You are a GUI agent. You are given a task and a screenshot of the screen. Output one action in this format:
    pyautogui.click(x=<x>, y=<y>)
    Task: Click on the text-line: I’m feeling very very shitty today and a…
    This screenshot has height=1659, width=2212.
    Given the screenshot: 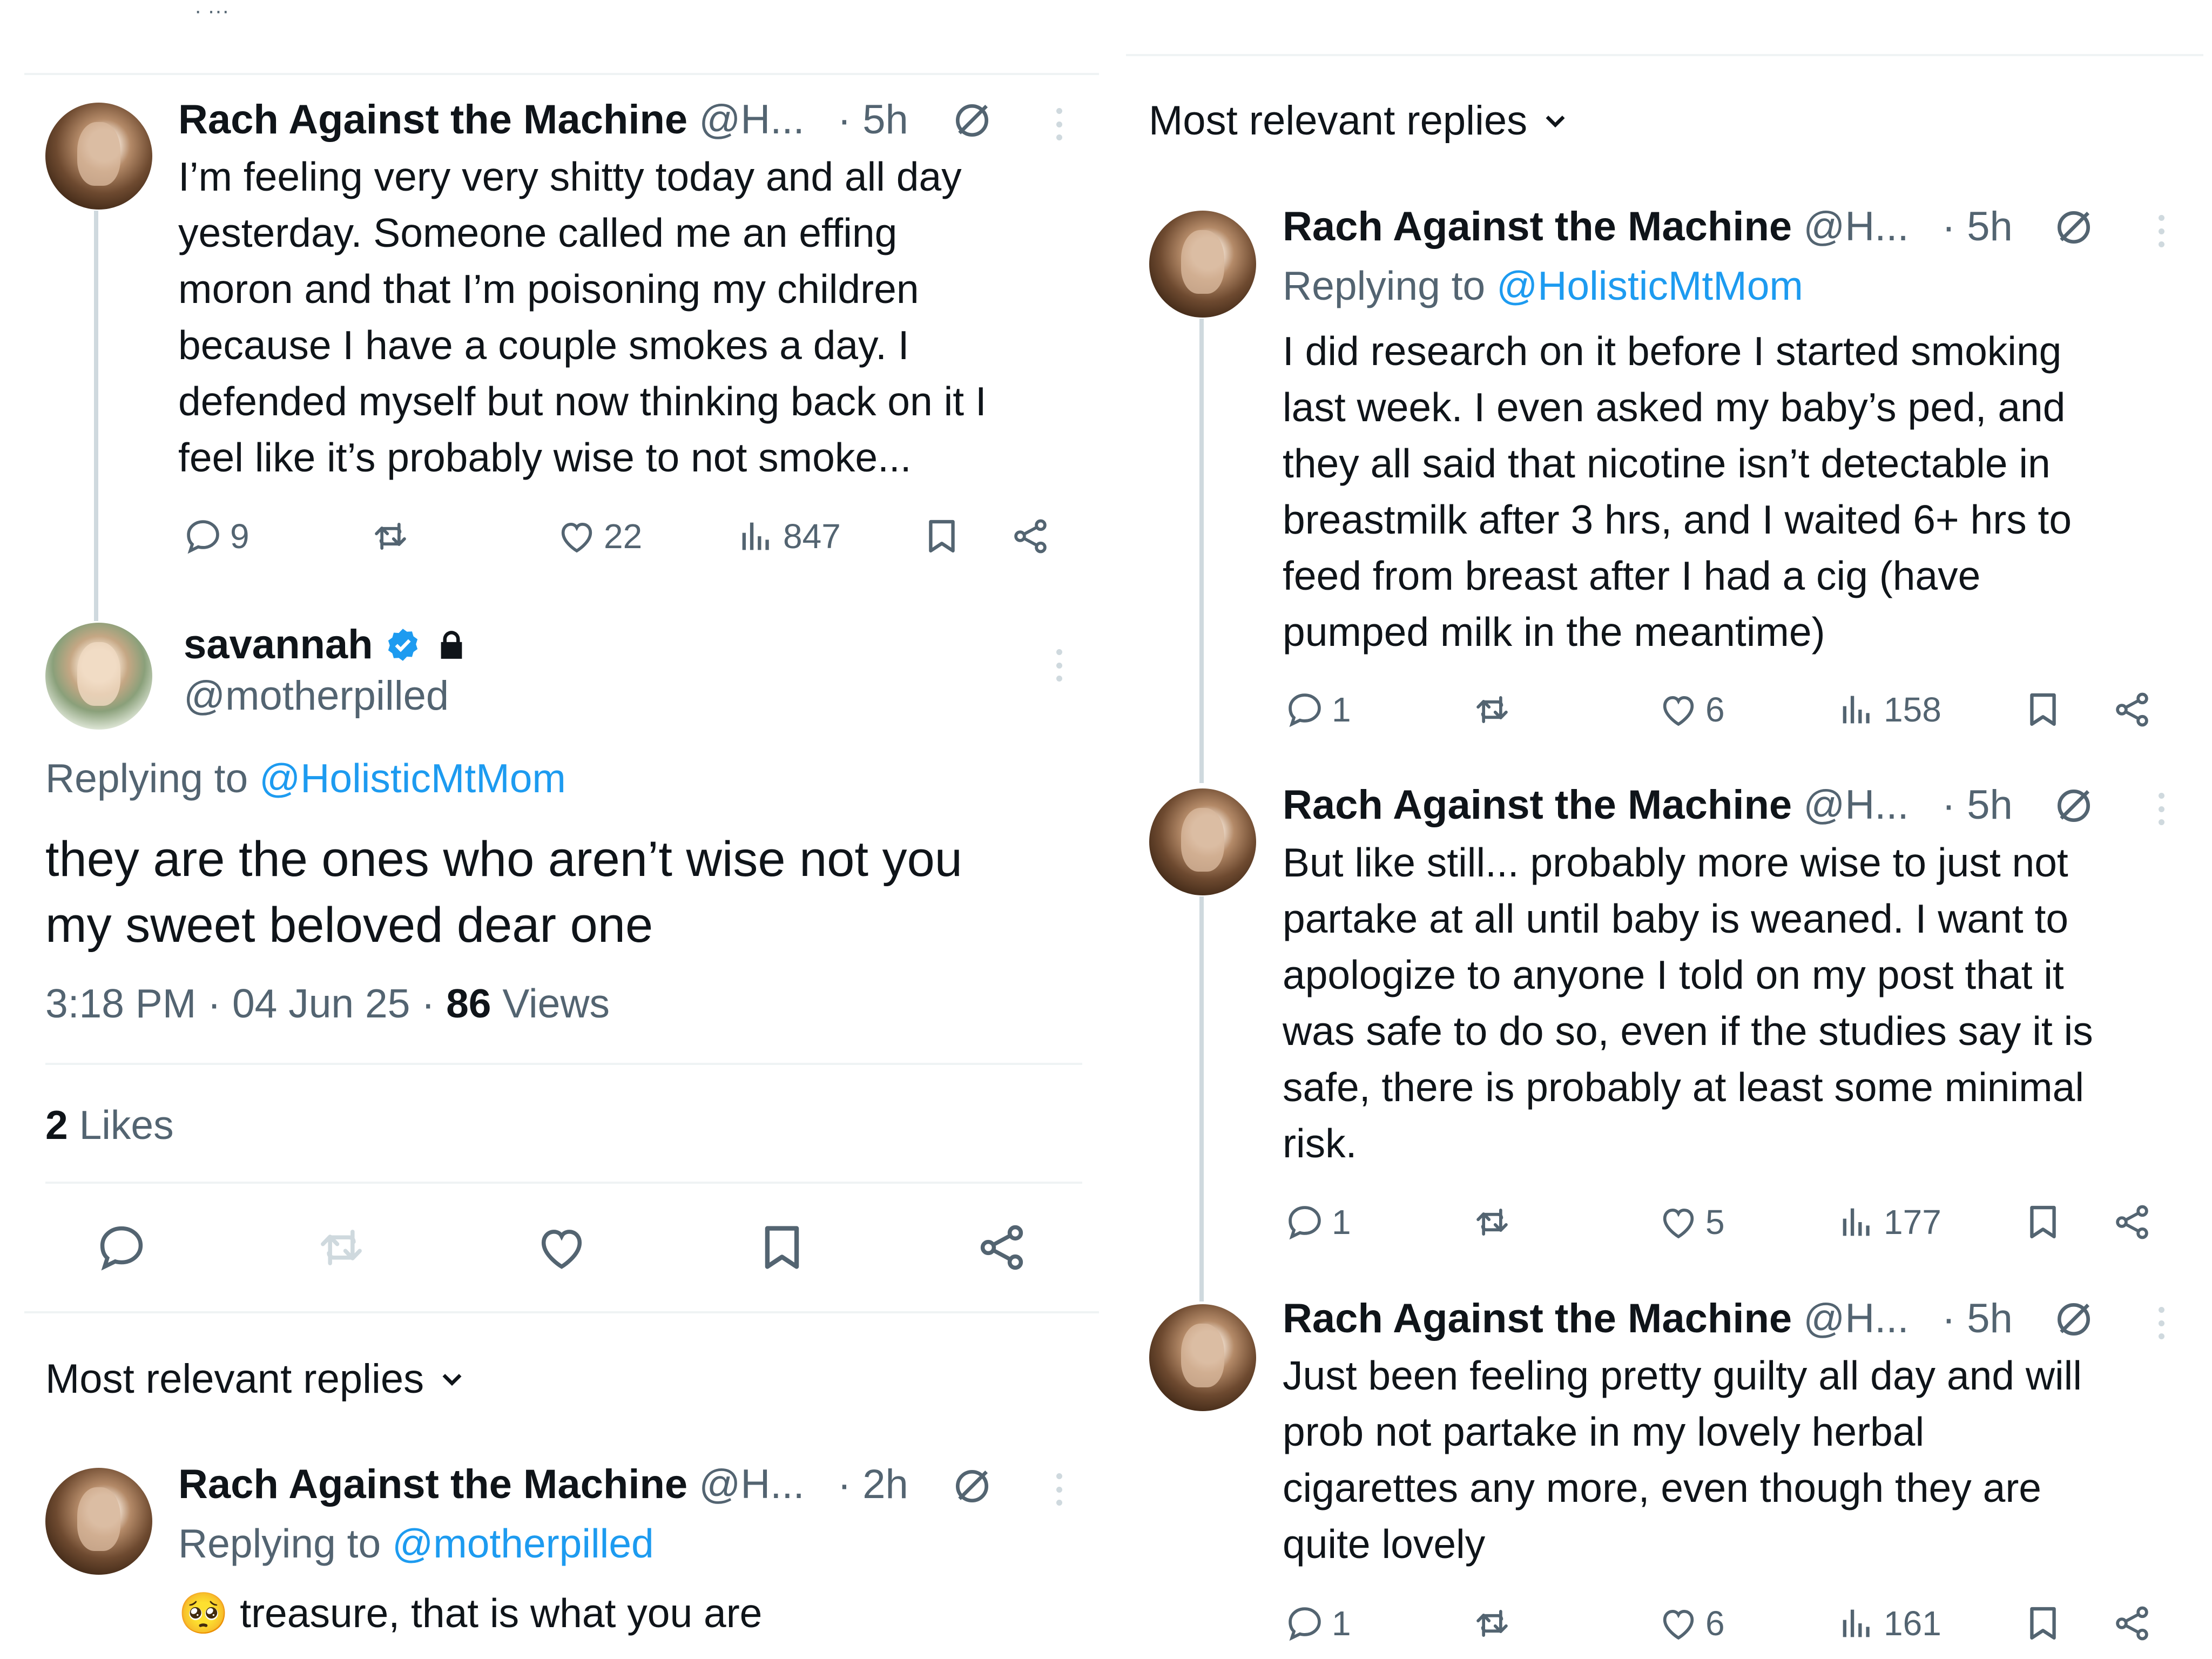 What is the action you would take?
    pyautogui.click(x=570, y=176)
    